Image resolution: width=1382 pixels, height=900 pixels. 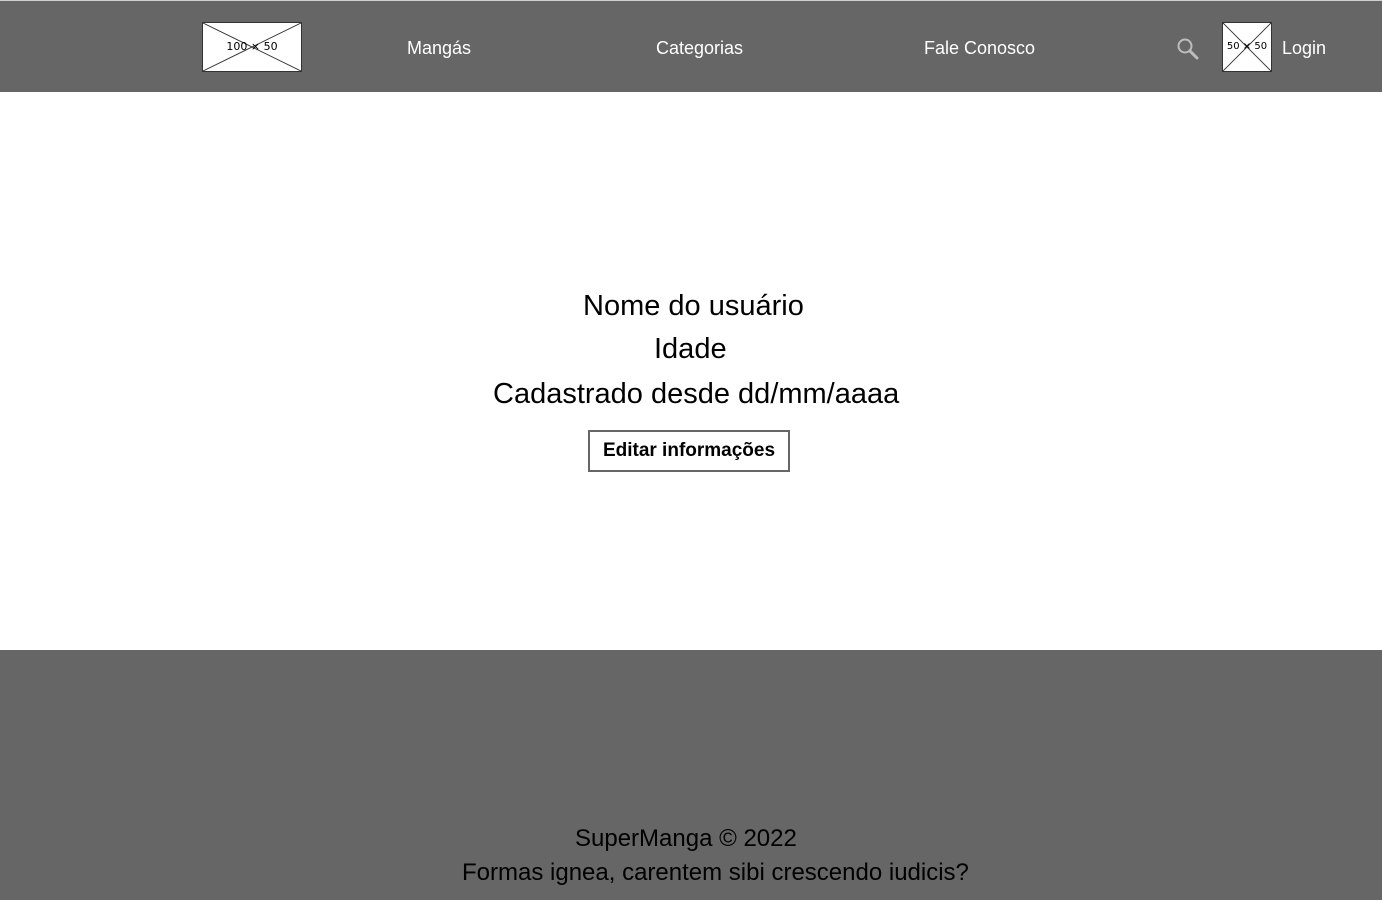 I want to click on search-icon, so click(x=1188, y=49).